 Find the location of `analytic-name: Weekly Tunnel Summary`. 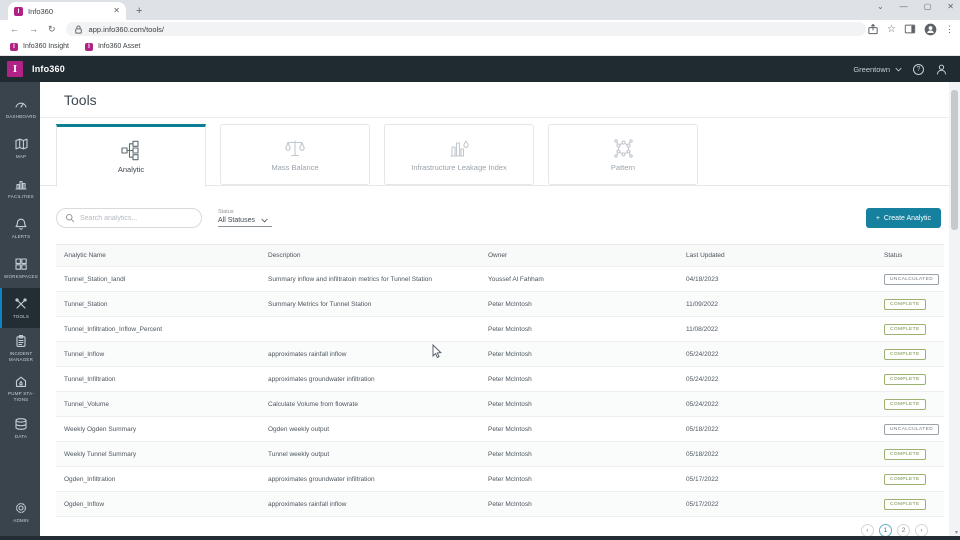

analytic-name: Weekly Tunnel Summary is located at coordinates (166, 454).